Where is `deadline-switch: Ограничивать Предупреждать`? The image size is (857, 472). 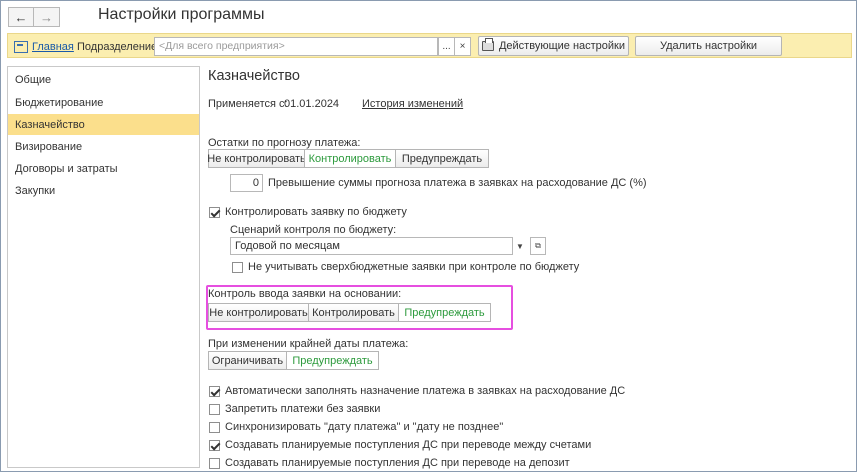 deadline-switch: Ограничивать Предупреждать is located at coordinates (293, 360).